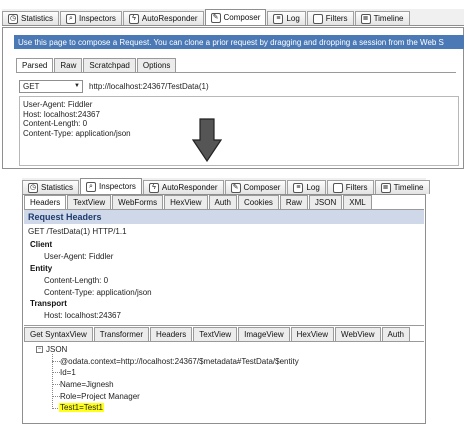 This screenshot has width=466, height=427. What do you see at coordinates (45, 202) in the screenshot?
I see `req-tab-headers: Headers` at bounding box center [45, 202].